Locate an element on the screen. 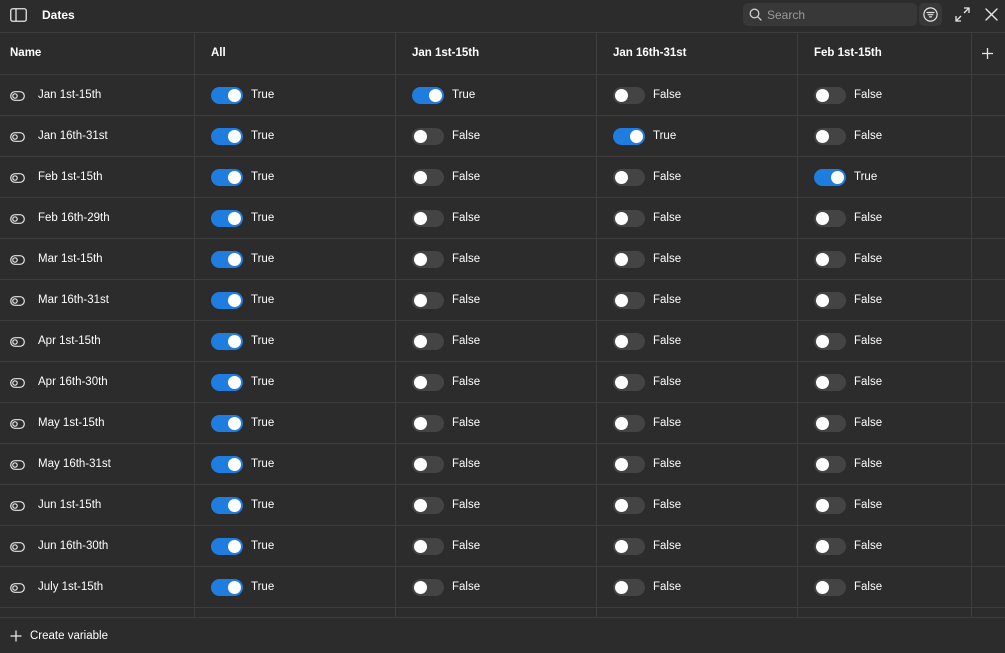  sidebar-icon is located at coordinates (18, 15).